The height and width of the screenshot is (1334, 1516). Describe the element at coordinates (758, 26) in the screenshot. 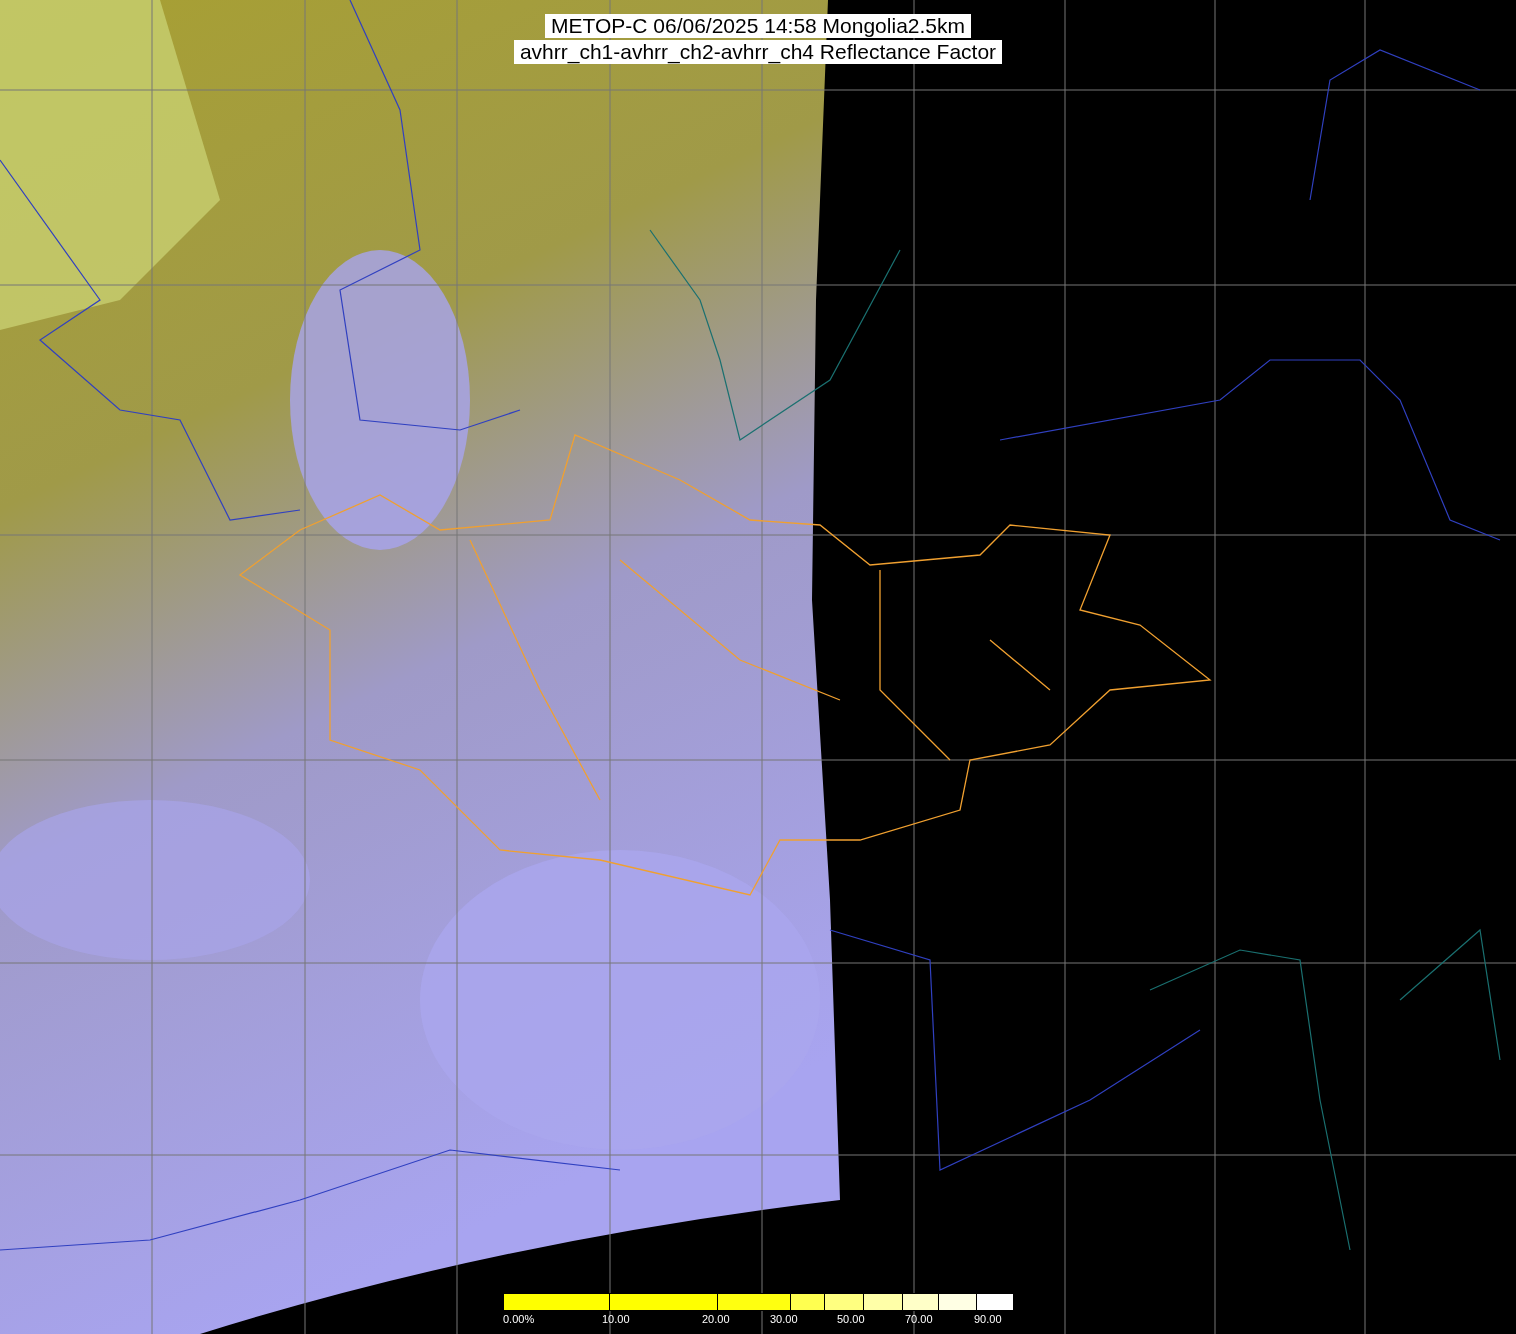

I see `map-title: METOP-C 06/06/2025 14:58 Mongolia2.5km` at that location.